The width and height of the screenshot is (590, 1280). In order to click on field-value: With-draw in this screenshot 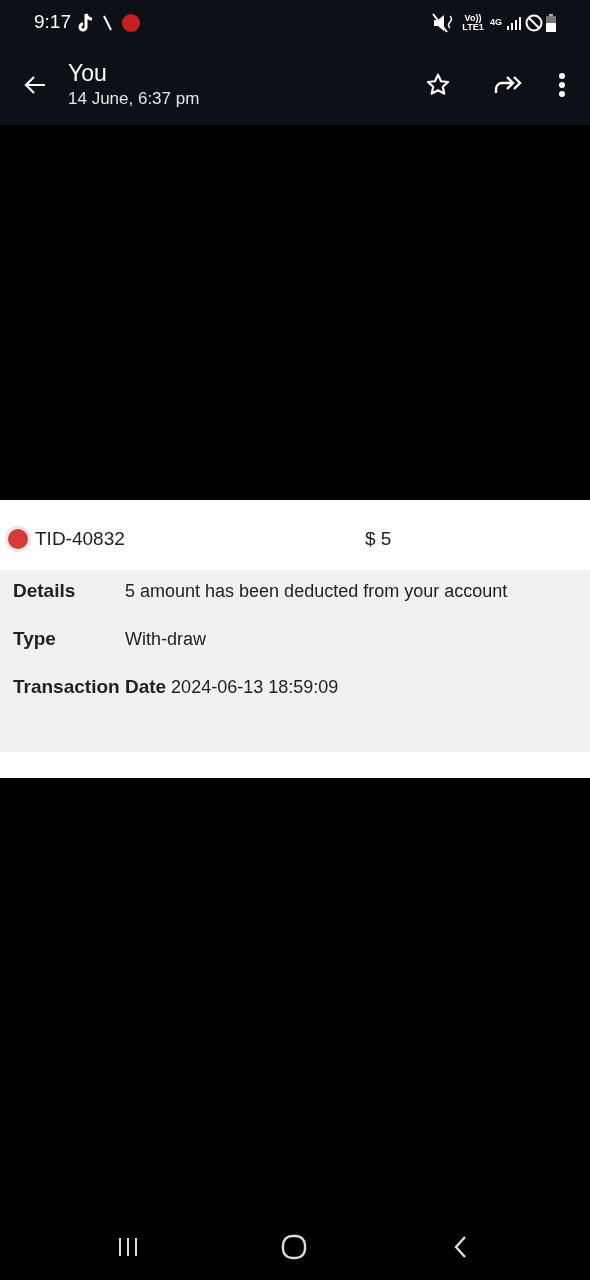, I will do `click(165, 639)`.